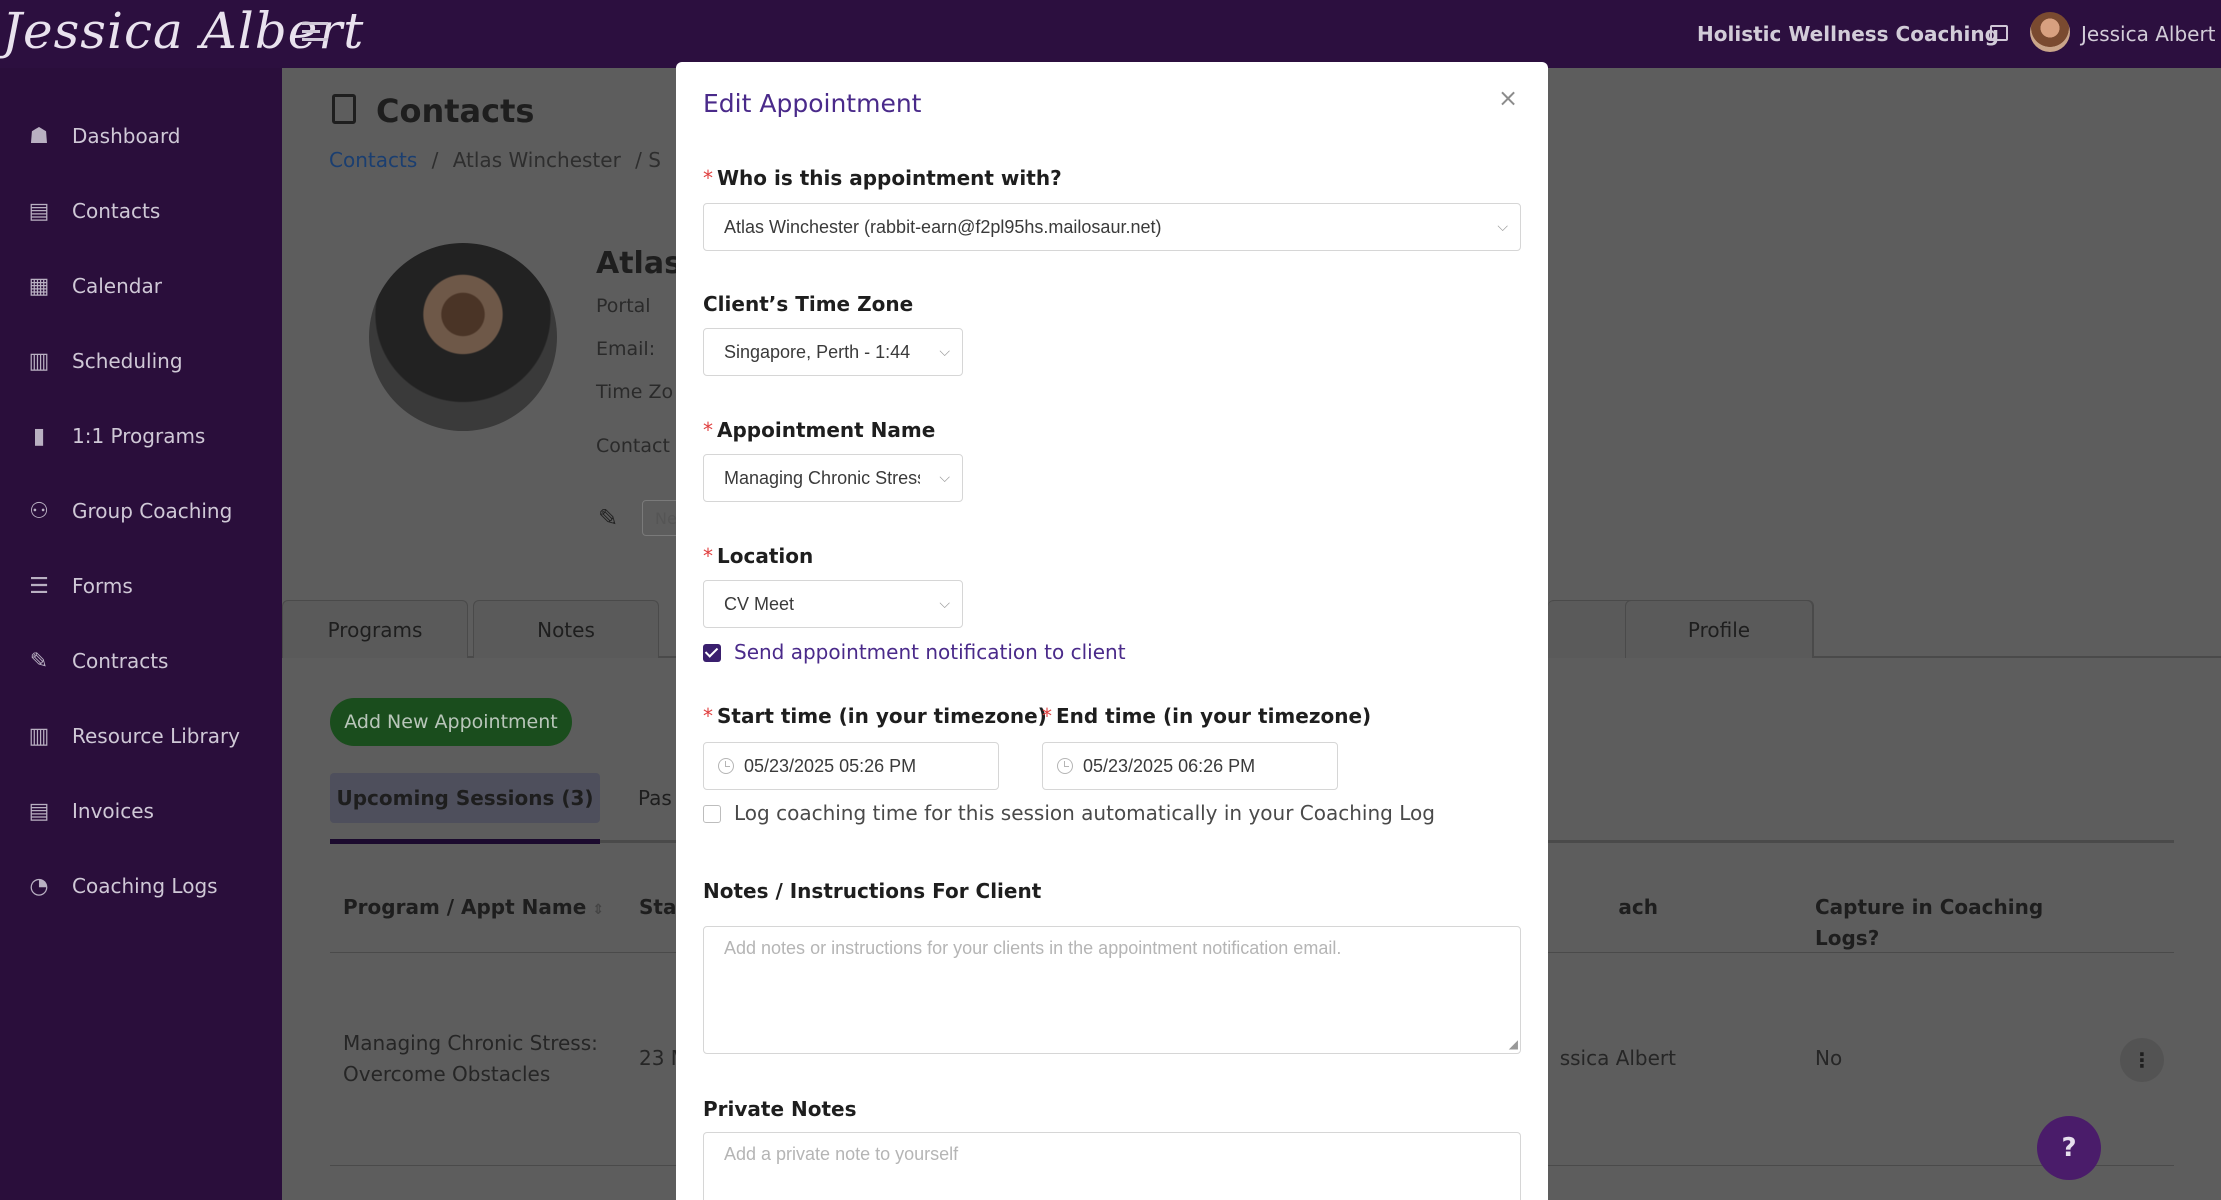 The image size is (2221, 1200). Describe the element at coordinates (633, 446) in the screenshot. I see `contact-label: Contact` at that location.